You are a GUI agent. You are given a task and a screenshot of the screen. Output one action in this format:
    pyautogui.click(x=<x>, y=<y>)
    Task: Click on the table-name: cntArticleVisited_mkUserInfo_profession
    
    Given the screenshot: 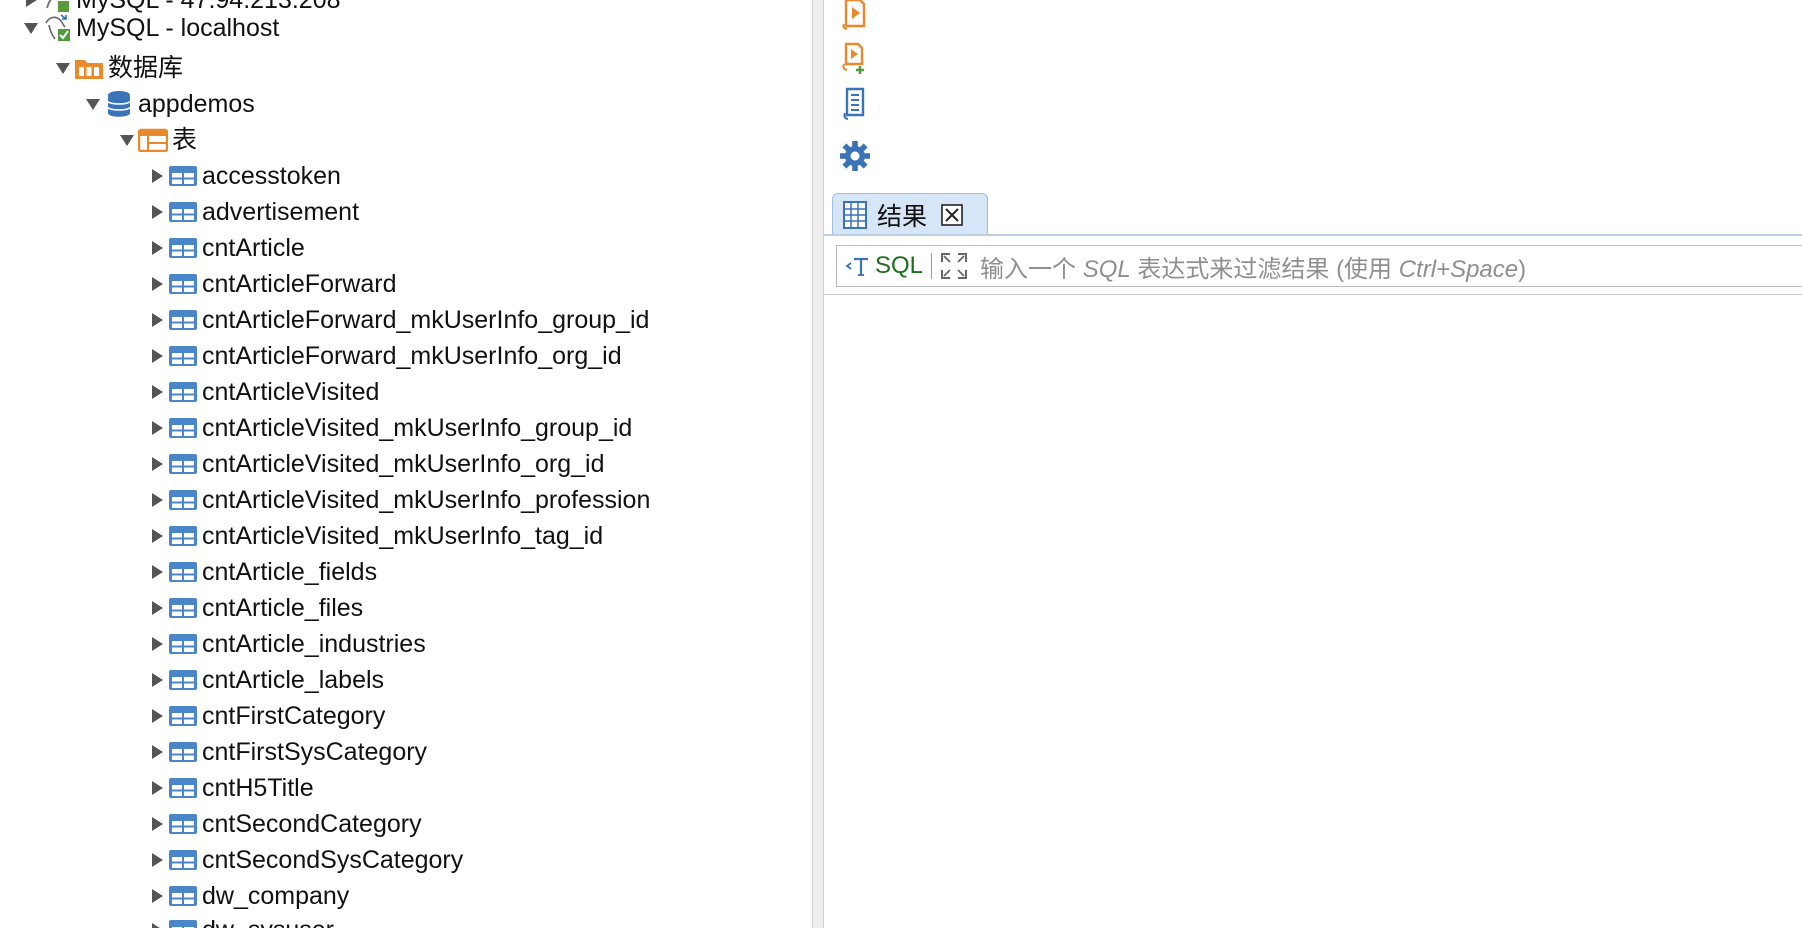 What is the action you would take?
    pyautogui.click(x=426, y=500)
    